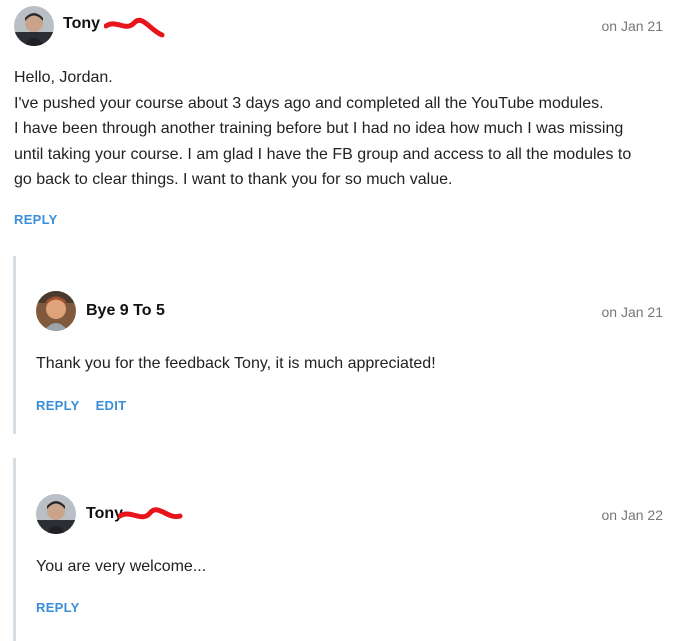 This screenshot has height=641, width=675. I want to click on comment-author: Bye 9 To 5, so click(125, 311).